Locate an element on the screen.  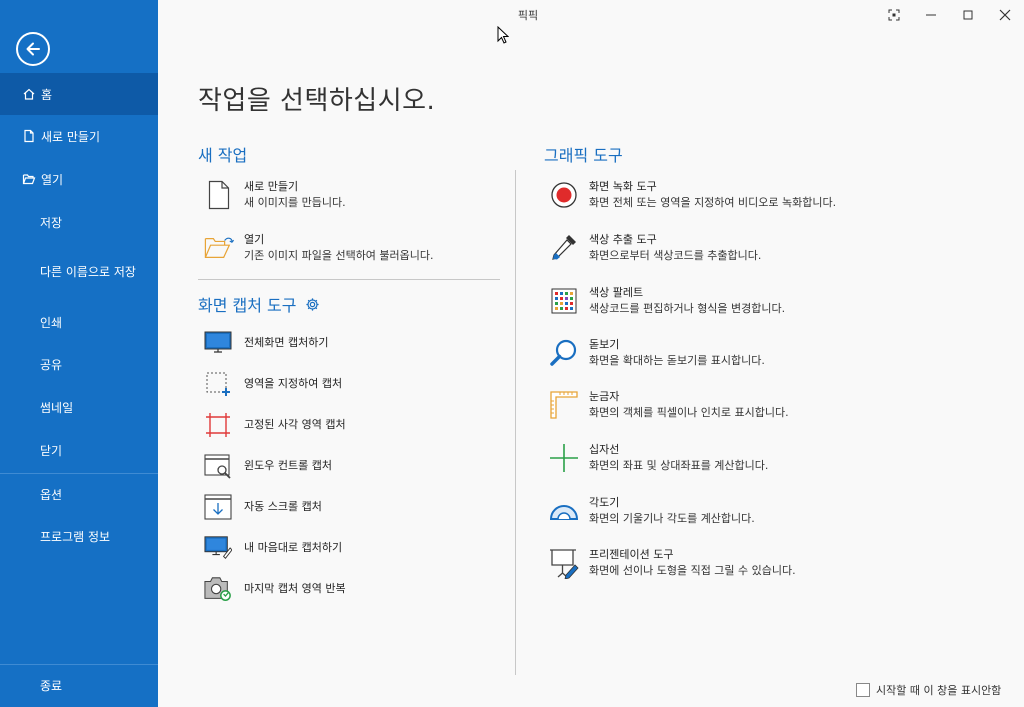
column-divider is located at coordinates (515, 422).